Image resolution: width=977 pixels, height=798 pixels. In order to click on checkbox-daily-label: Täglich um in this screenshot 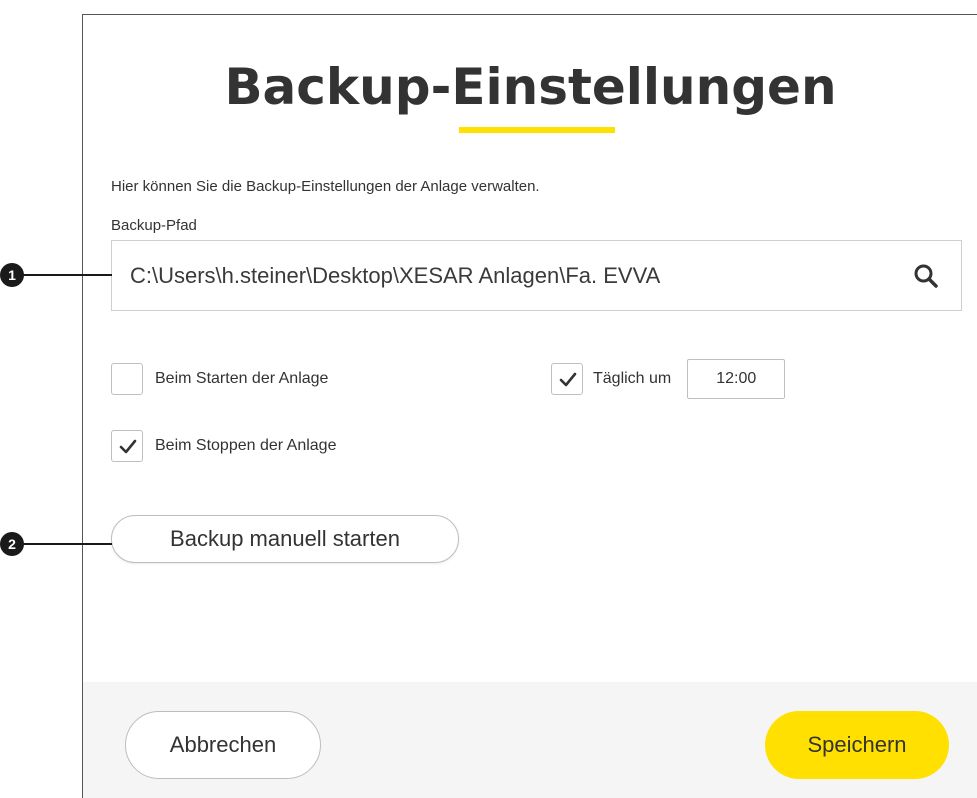, I will do `click(632, 378)`.